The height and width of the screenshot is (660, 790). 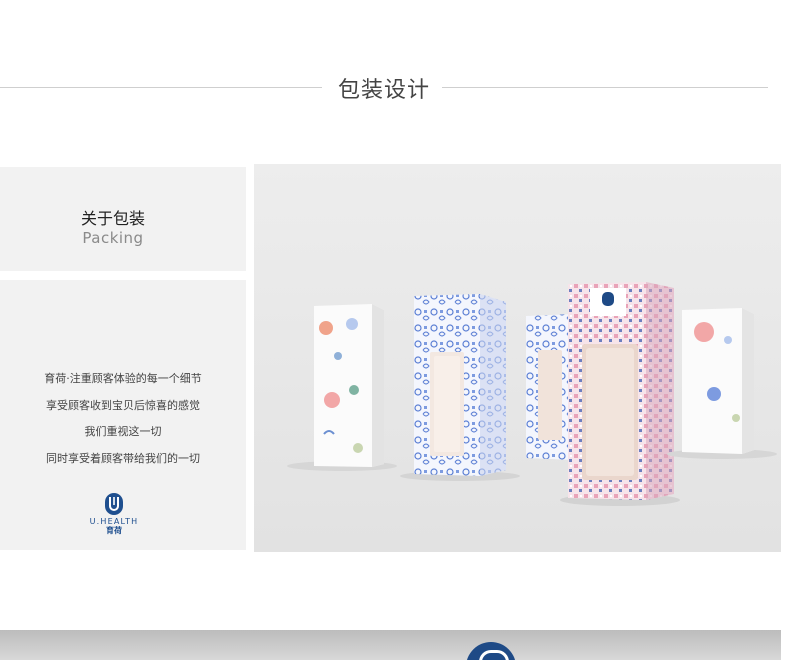 What do you see at coordinates (123, 405) in the screenshot?
I see `description-line: 享受顾客收到宝贝后惊喜的感觉` at bounding box center [123, 405].